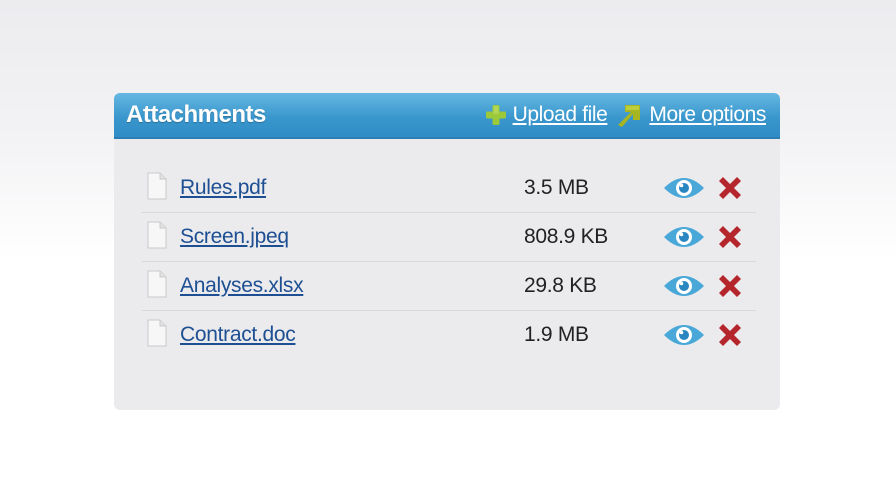 Image resolution: width=896 pixels, height=504 pixels. Describe the element at coordinates (242, 286) in the screenshot. I see `file-name-link: Analyses.xlsx` at that location.